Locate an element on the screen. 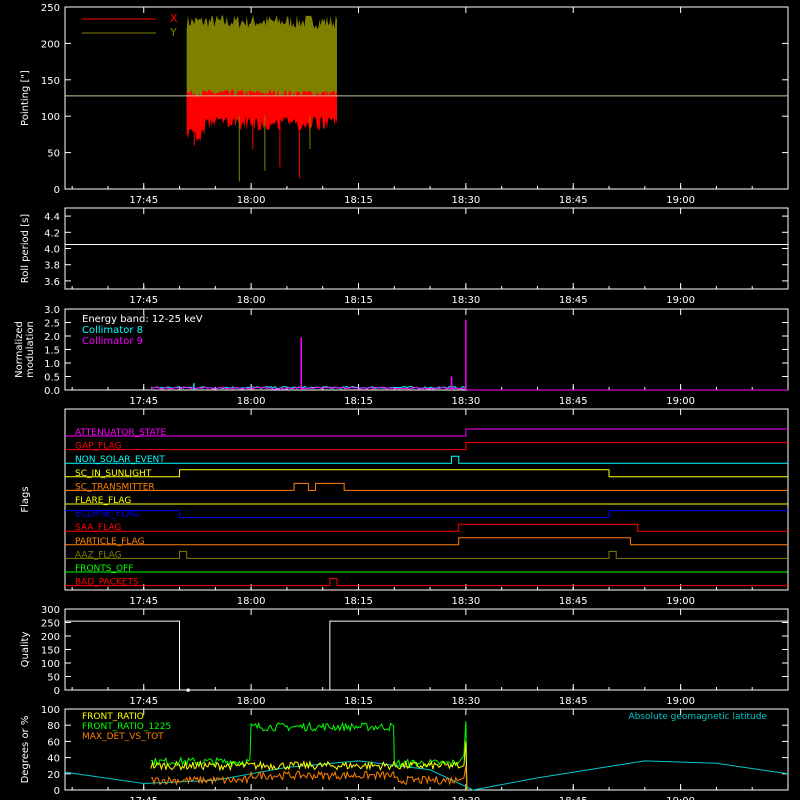  y-tick-label: 1.5 is located at coordinates (52, 351).